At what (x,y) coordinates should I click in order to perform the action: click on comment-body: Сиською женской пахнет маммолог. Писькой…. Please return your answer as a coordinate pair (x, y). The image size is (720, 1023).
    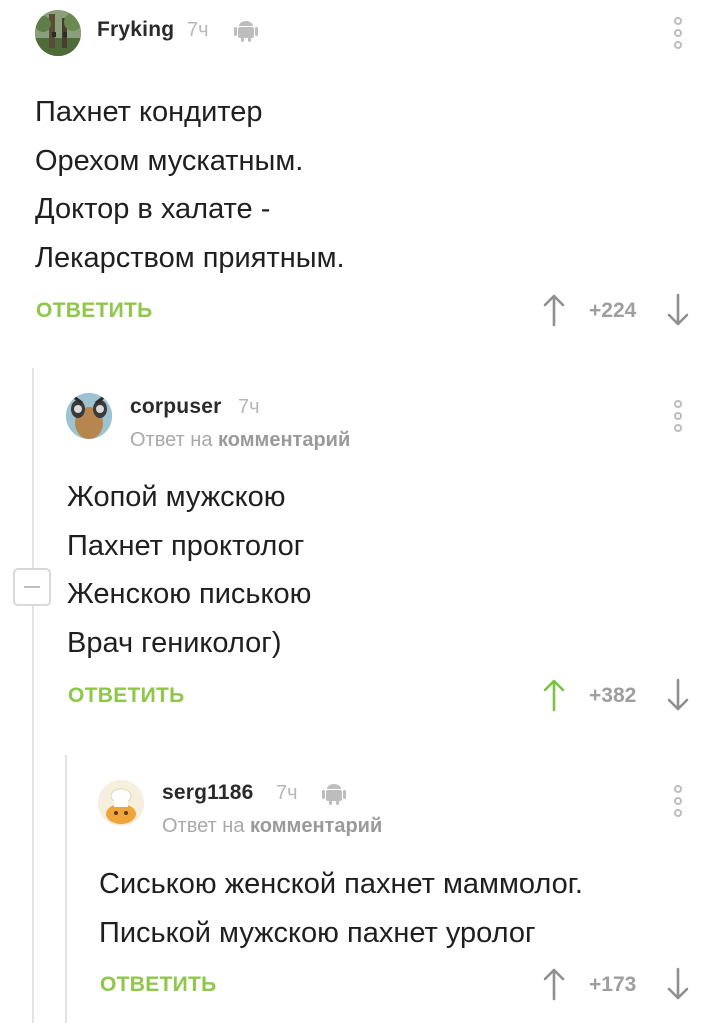
    Looking at the image, I should click on (341, 908).